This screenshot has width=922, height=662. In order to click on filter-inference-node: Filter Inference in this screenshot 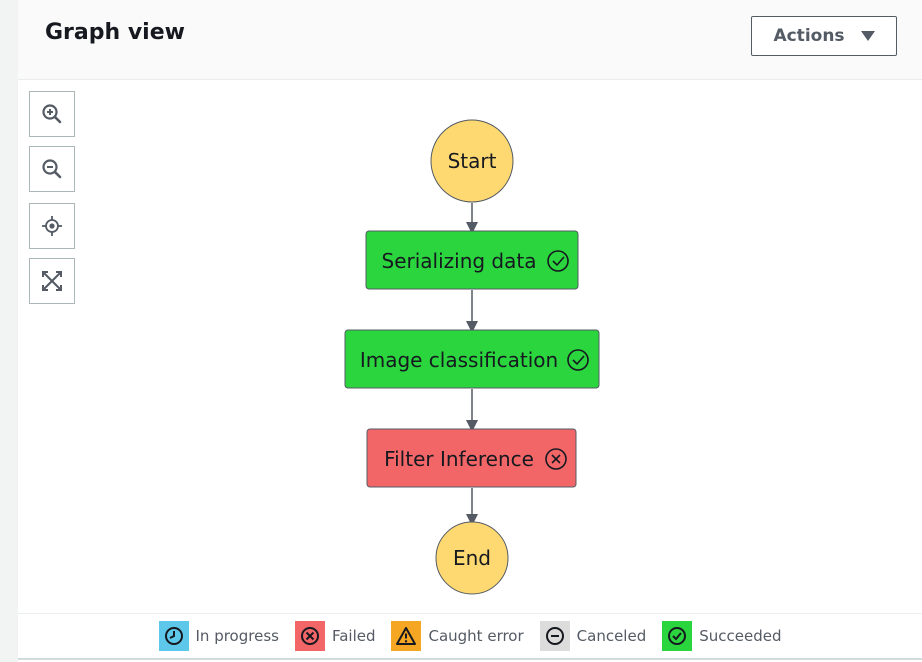, I will do `click(471, 458)`.